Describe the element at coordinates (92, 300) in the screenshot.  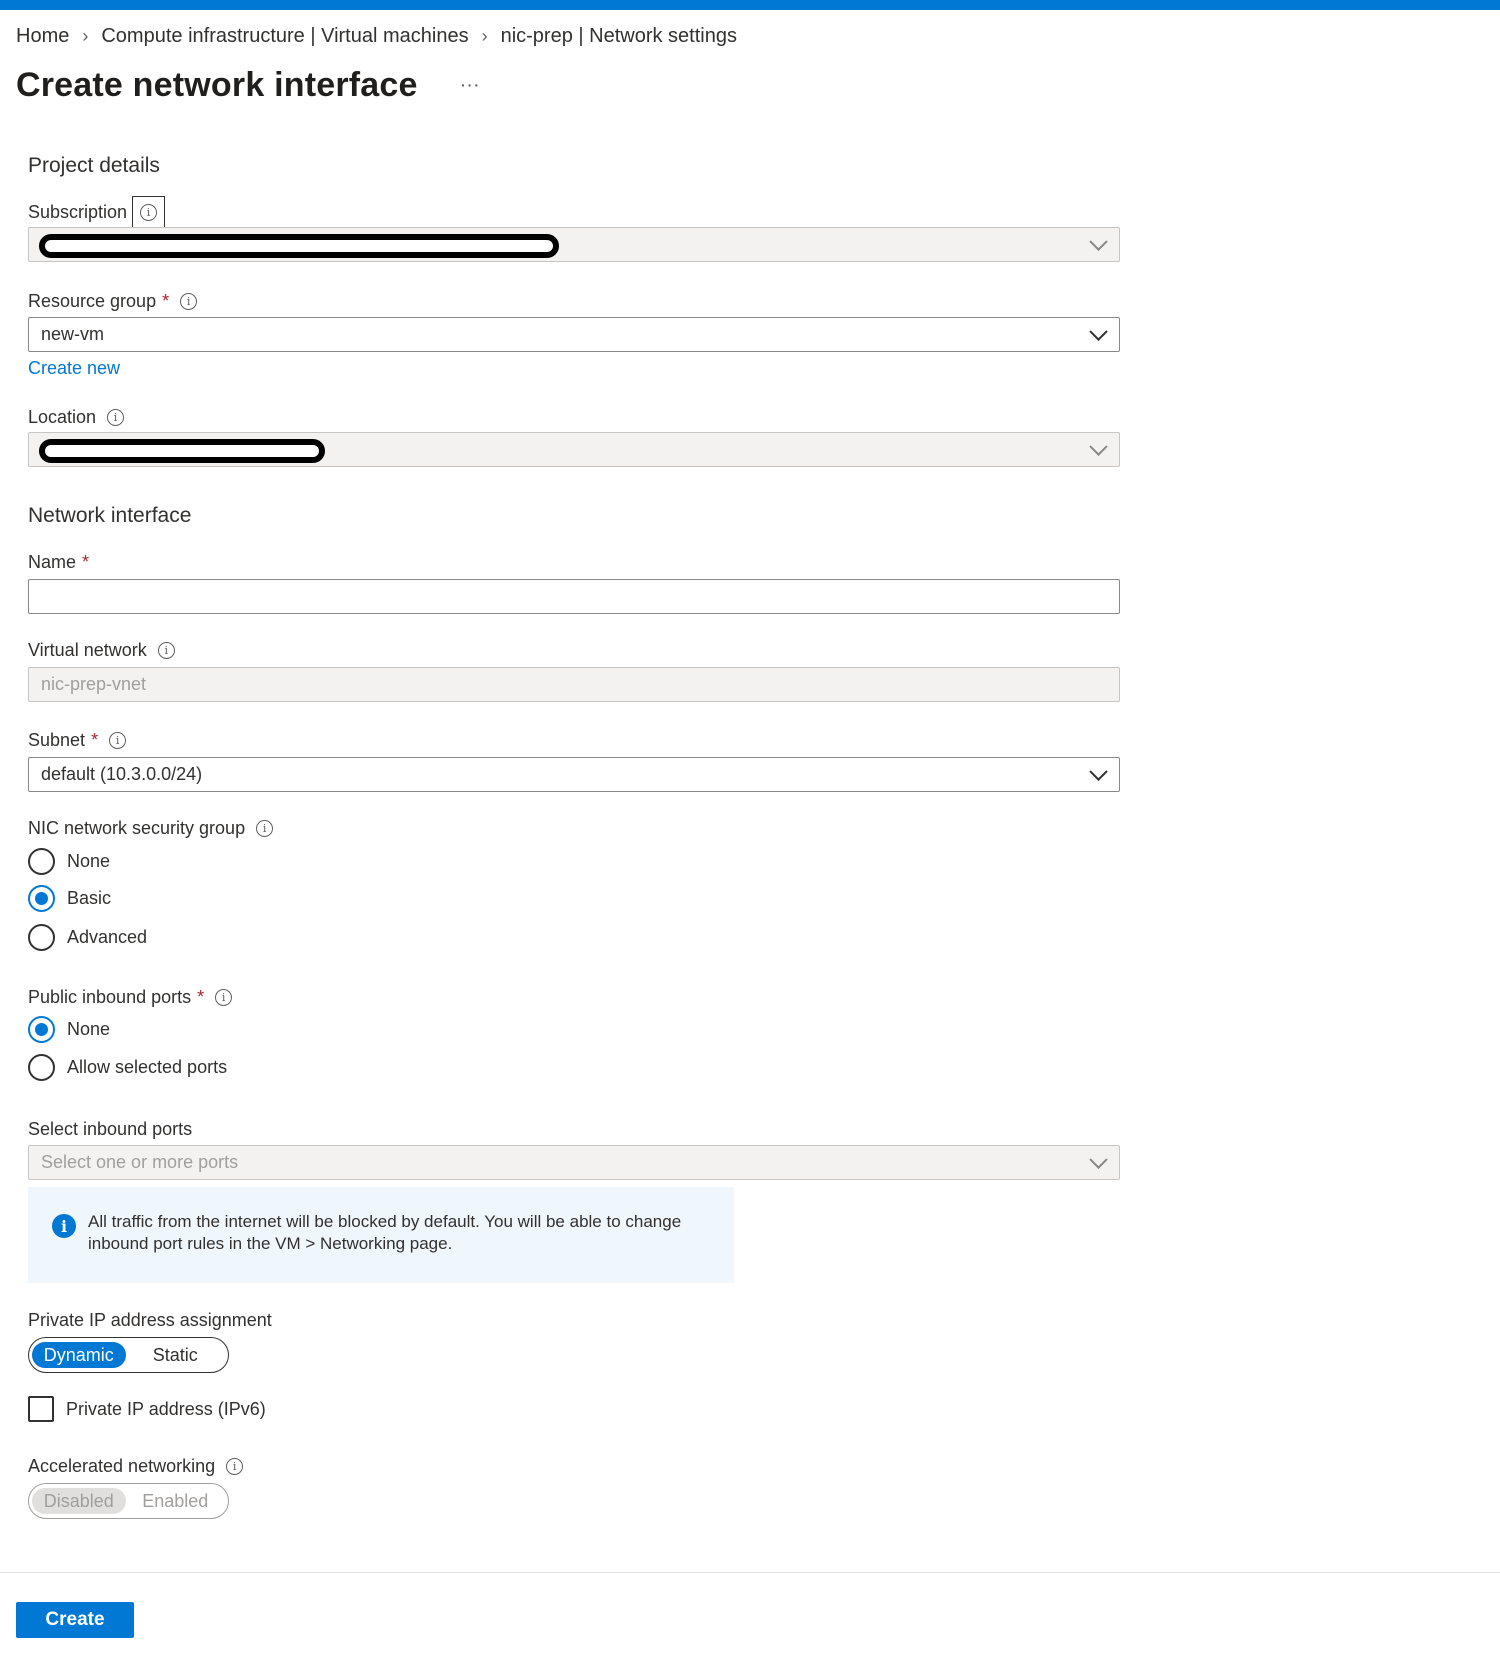
I see `resource-group-label-text: Resource group` at that location.